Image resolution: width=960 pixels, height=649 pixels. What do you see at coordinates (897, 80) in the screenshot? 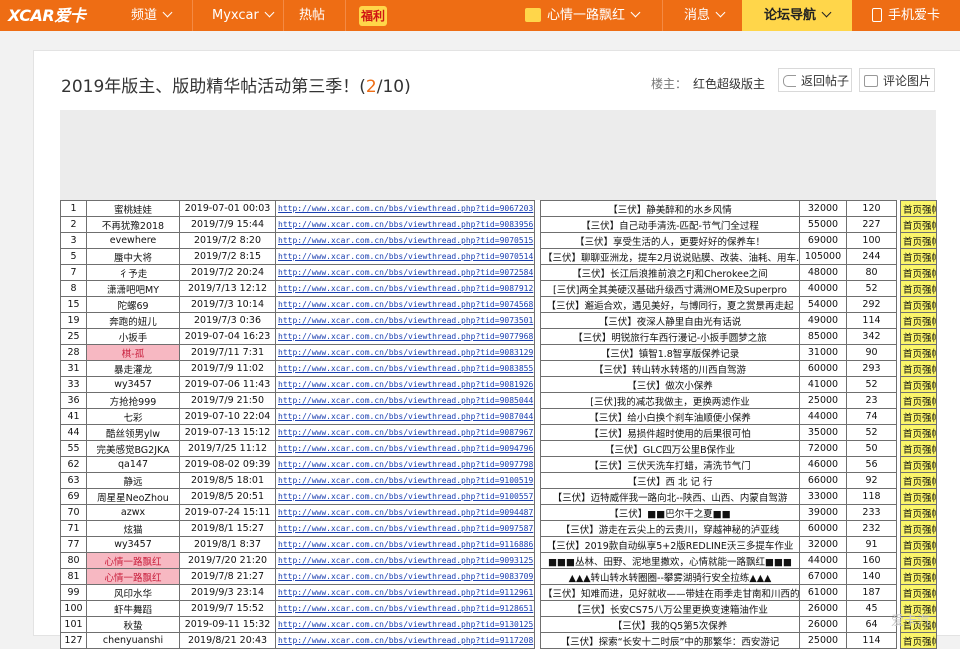
I see `comment-image-button: 评论图片` at bounding box center [897, 80].